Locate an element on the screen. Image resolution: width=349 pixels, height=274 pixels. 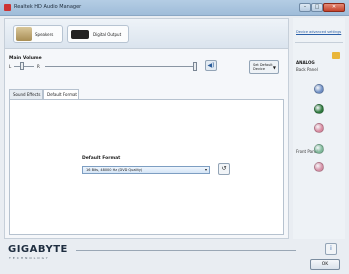
side-divider is located at coordinates (319, 42).